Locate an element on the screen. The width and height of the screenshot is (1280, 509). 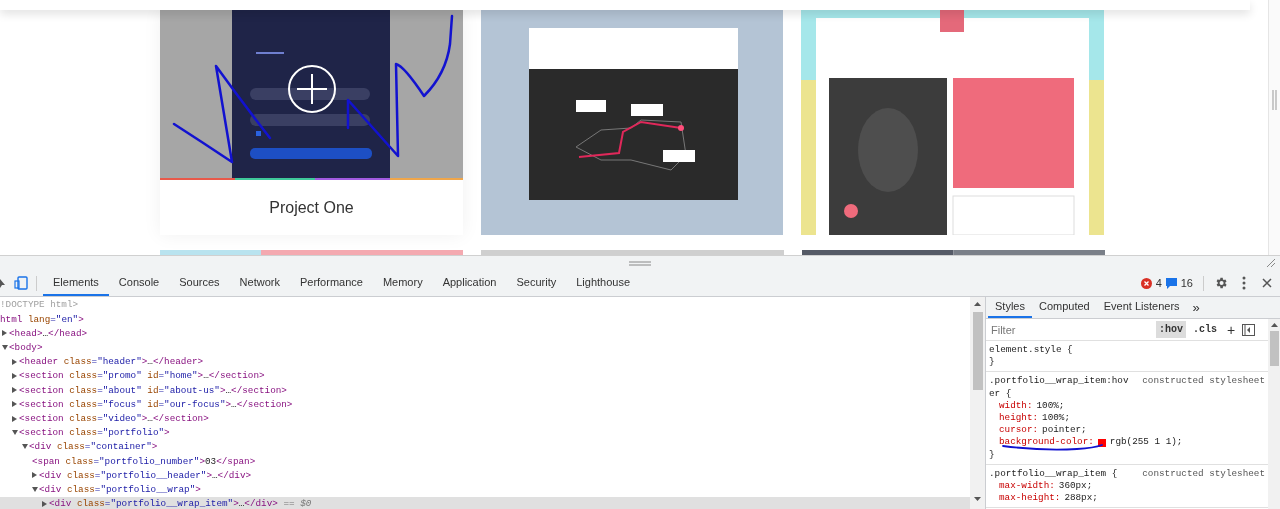
style-toggle: :hov is located at coordinates (1171, 329).